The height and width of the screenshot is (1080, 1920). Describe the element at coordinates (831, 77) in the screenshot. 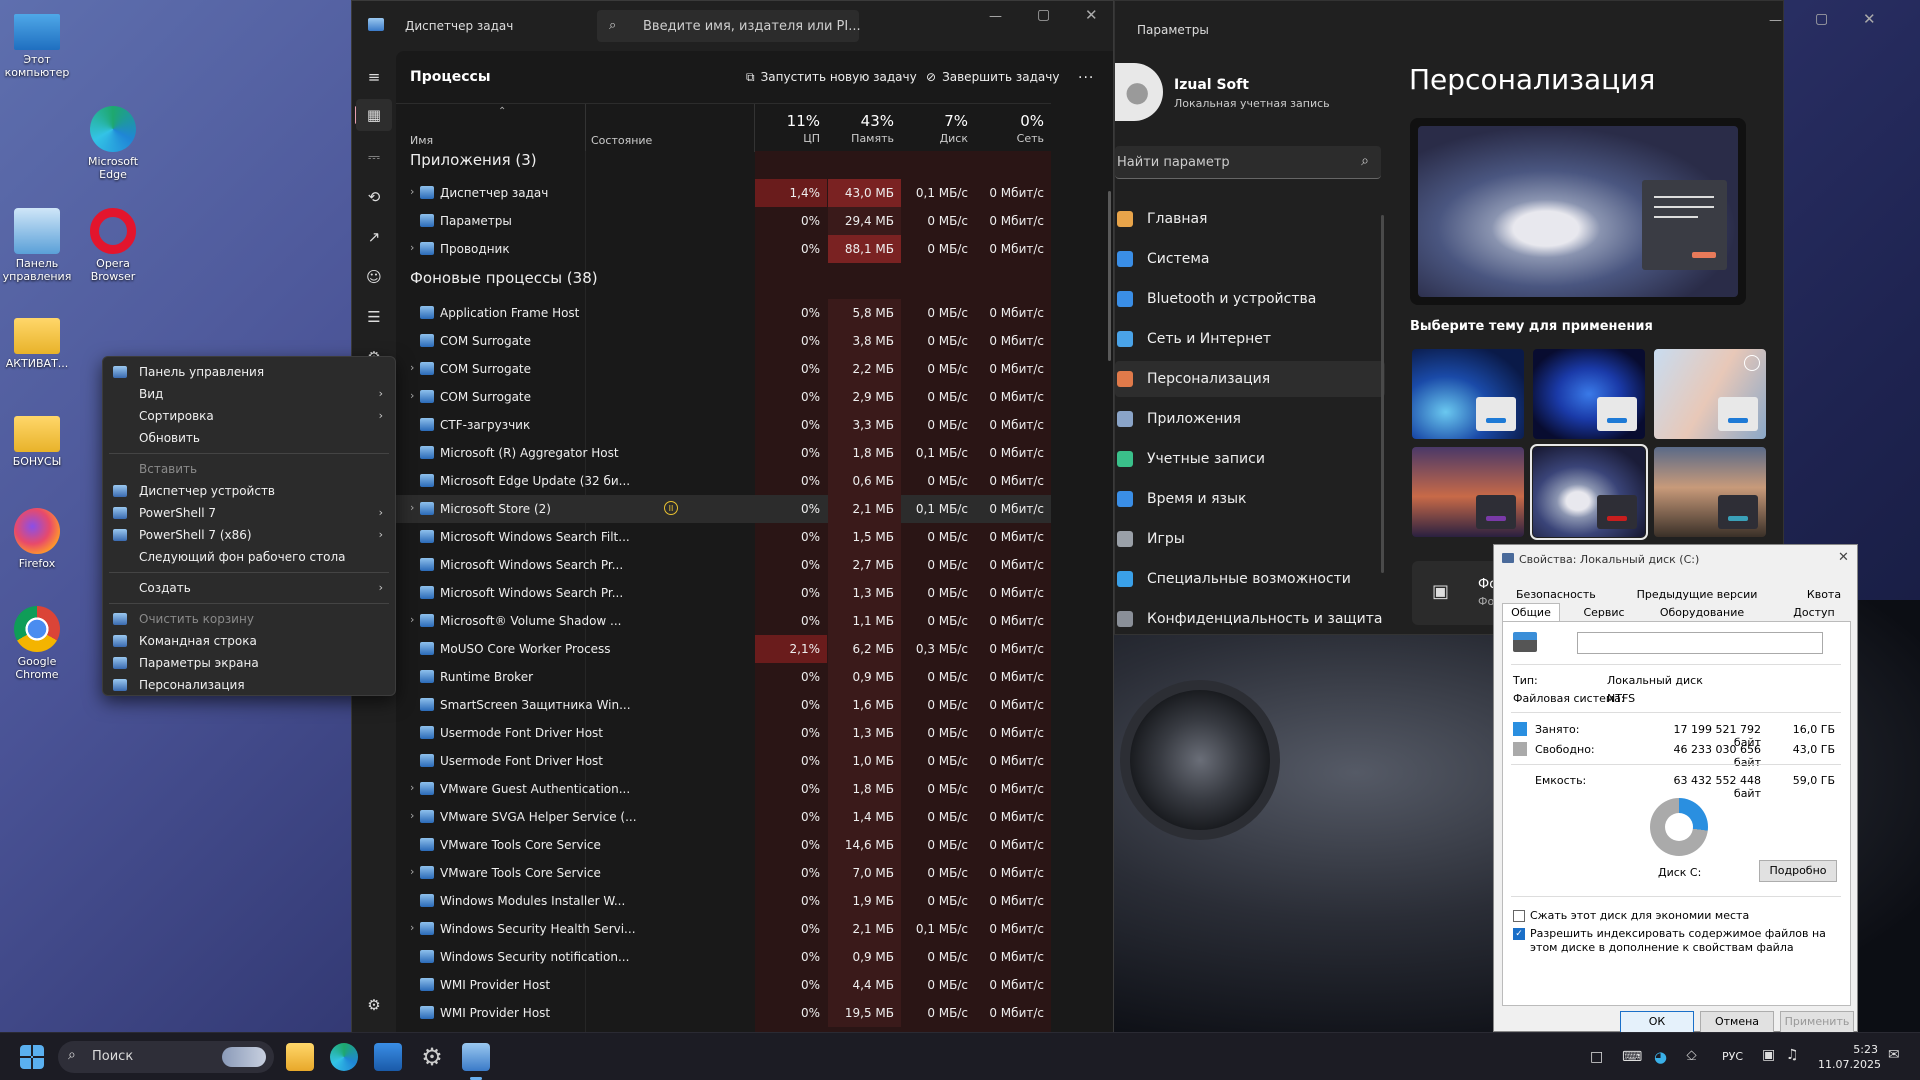

I see `run-new-task-button: ⧉ Запустить новую задачу` at that location.